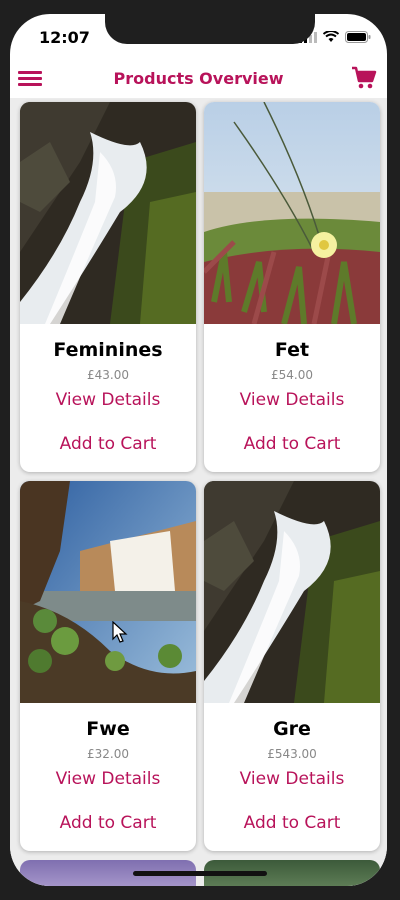 The image size is (400, 900). What do you see at coordinates (120, 632) in the screenshot?
I see `mouse-pointer-icon` at bounding box center [120, 632].